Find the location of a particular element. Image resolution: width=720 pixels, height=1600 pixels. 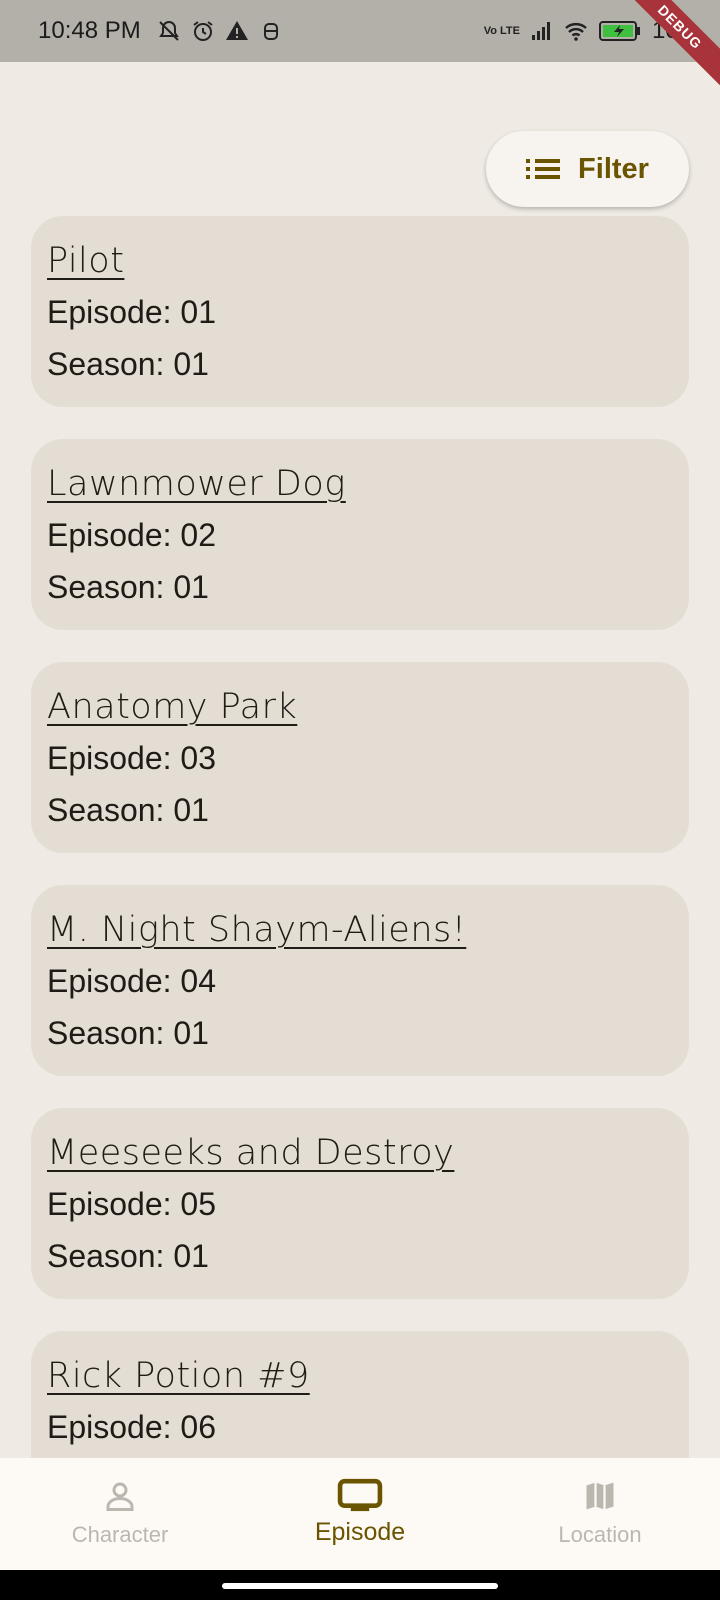

nav-label-episode: Episode is located at coordinates (360, 1532).